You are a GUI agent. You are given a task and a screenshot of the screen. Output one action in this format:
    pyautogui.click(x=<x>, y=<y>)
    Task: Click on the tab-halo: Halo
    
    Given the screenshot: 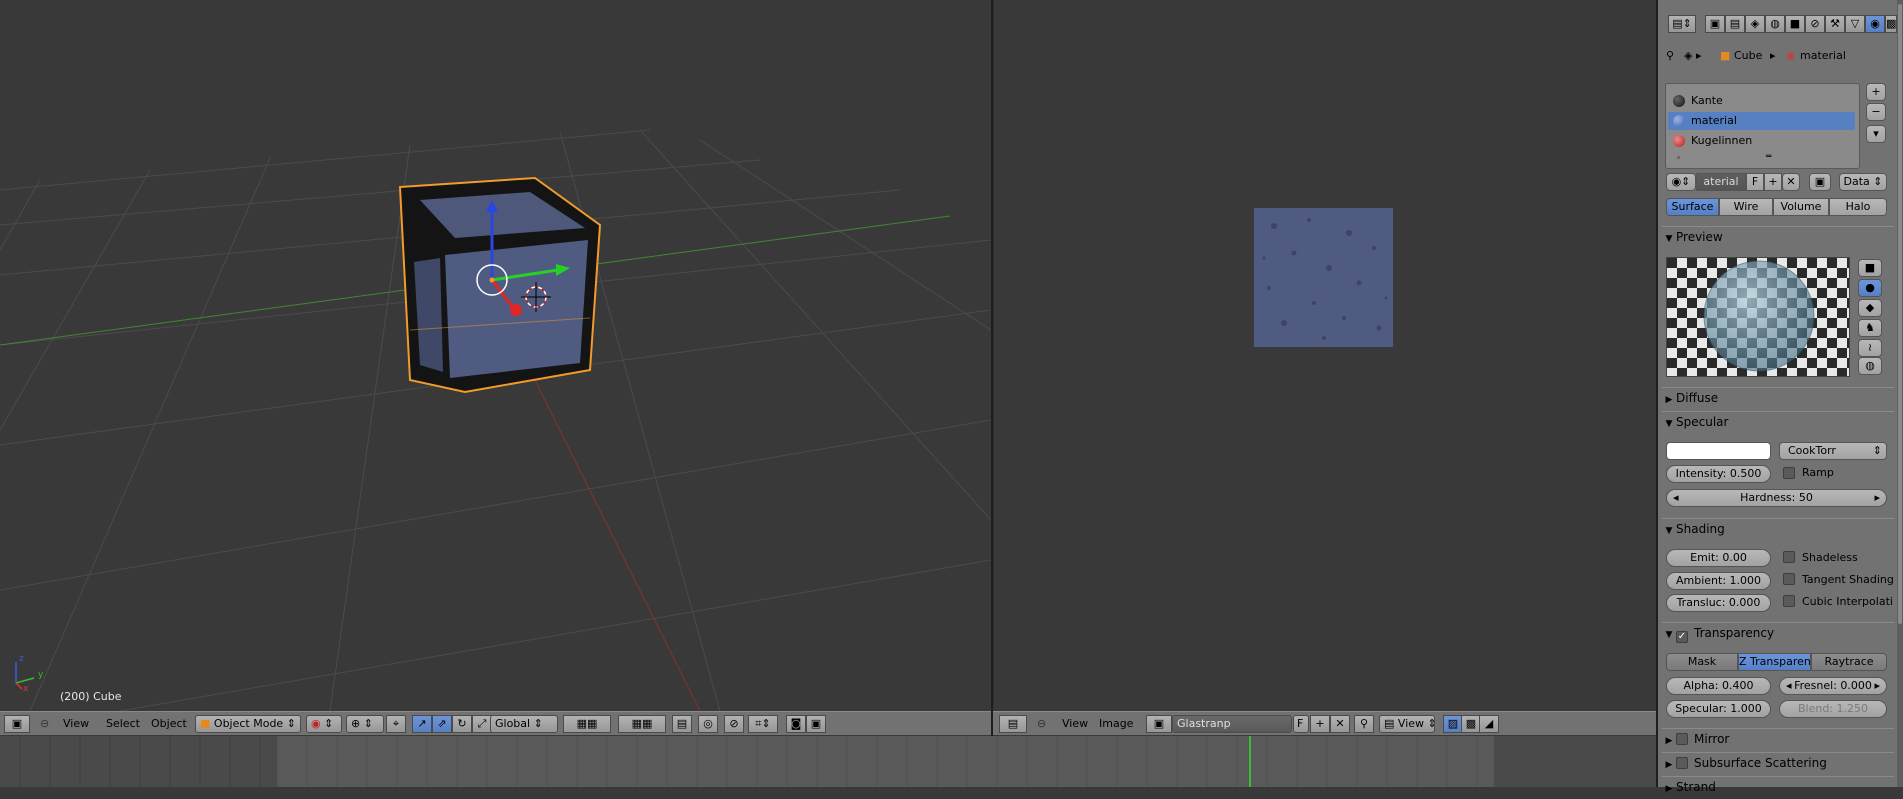 What is the action you would take?
    pyautogui.click(x=1858, y=207)
    